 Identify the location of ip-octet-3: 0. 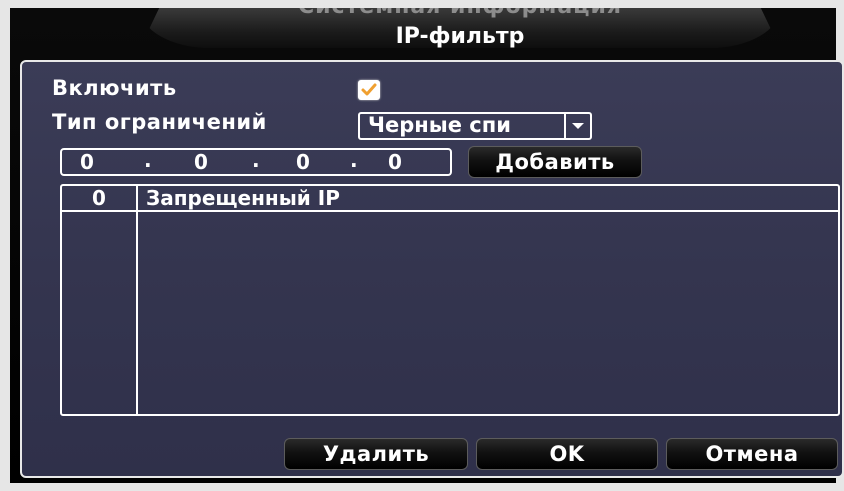
(303, 162).